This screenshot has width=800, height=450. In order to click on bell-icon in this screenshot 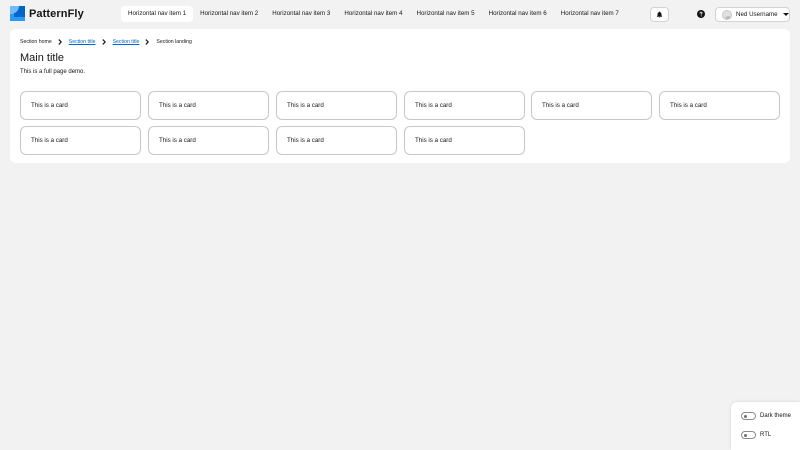, I will do `click(659, 14)`.